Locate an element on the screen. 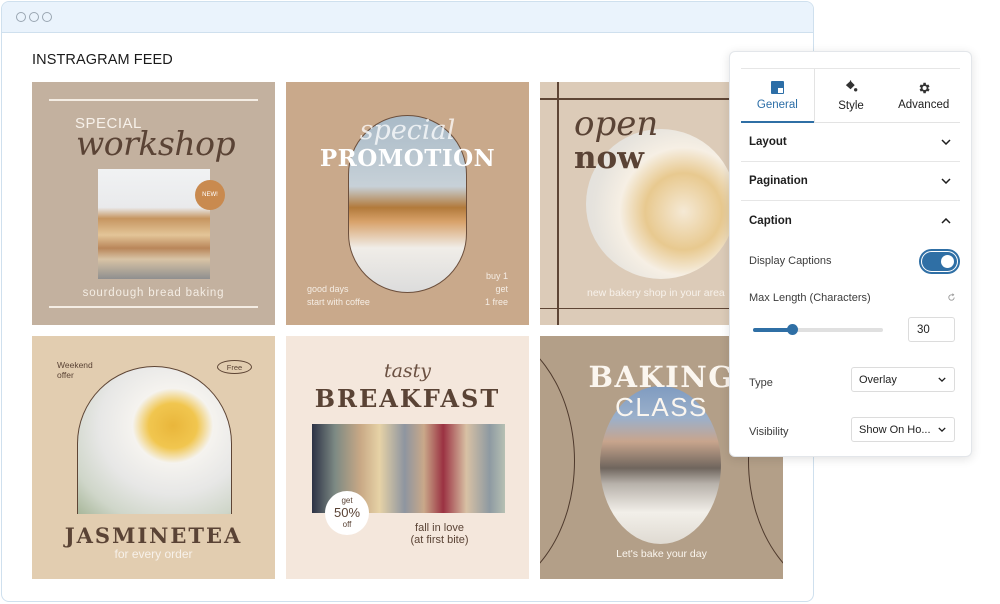  tab-general: General is located at coordinates (778, 96).